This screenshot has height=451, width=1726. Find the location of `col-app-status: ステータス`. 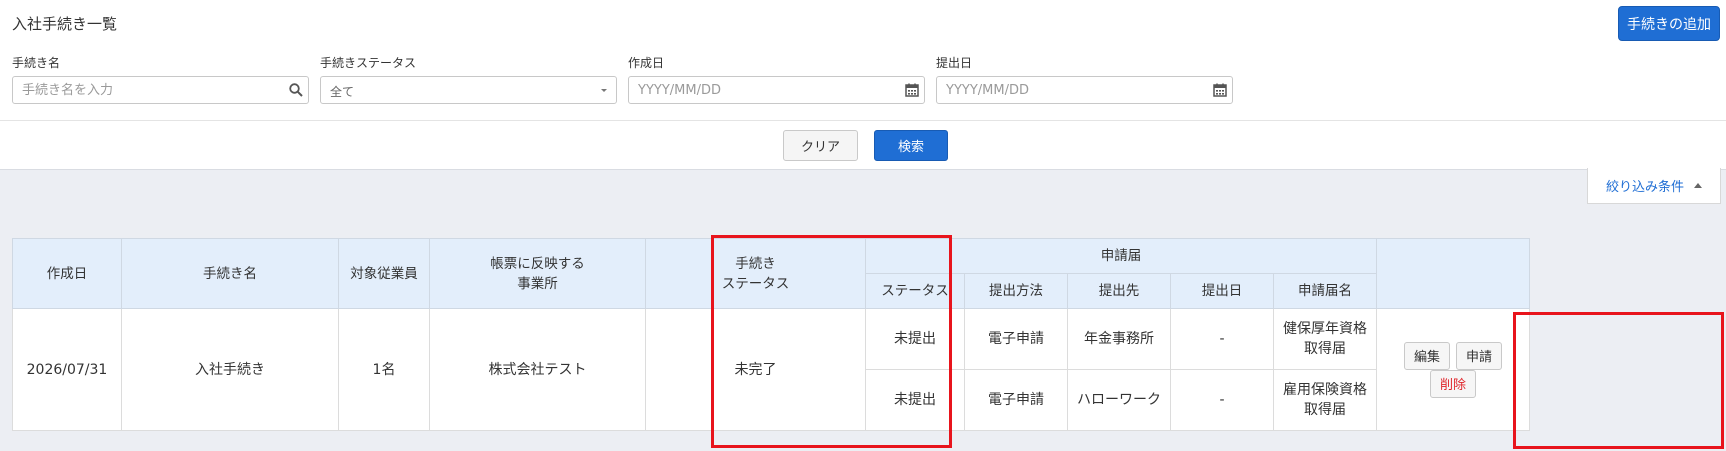

col-app-status: ステータス is located at coordinates (915, 291).